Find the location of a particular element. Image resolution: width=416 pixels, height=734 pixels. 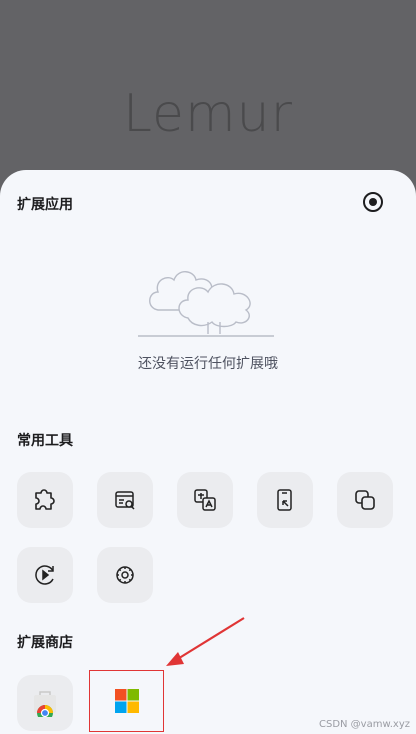

phone-pointer-icon is located at coordinates (285, 500).